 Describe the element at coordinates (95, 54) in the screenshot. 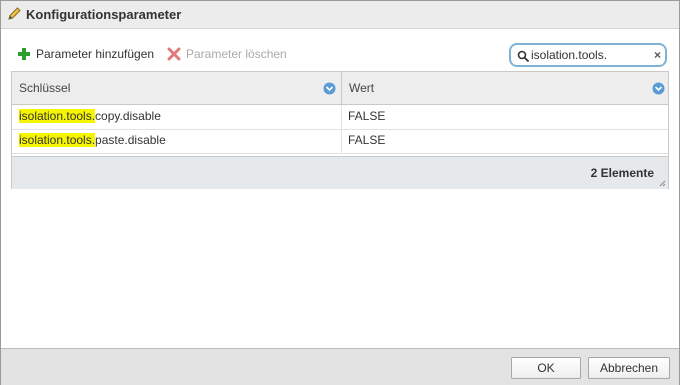

I see `add-parameter-label: Parameter hinzufügen` at that location.